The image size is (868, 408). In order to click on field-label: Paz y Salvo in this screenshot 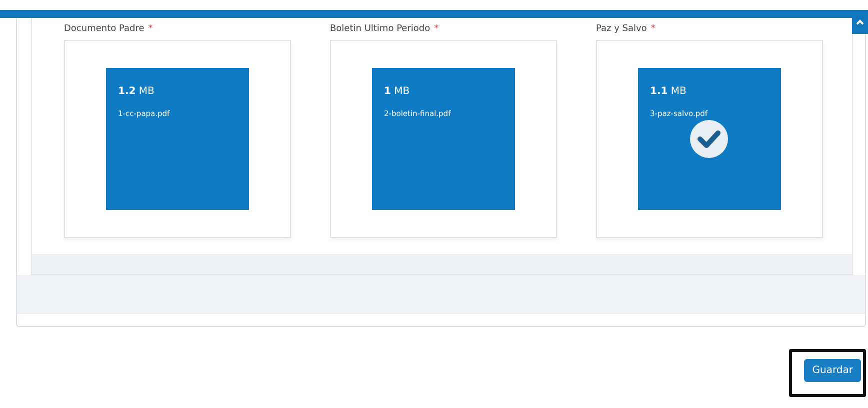, I will do `click(621, 29)`.